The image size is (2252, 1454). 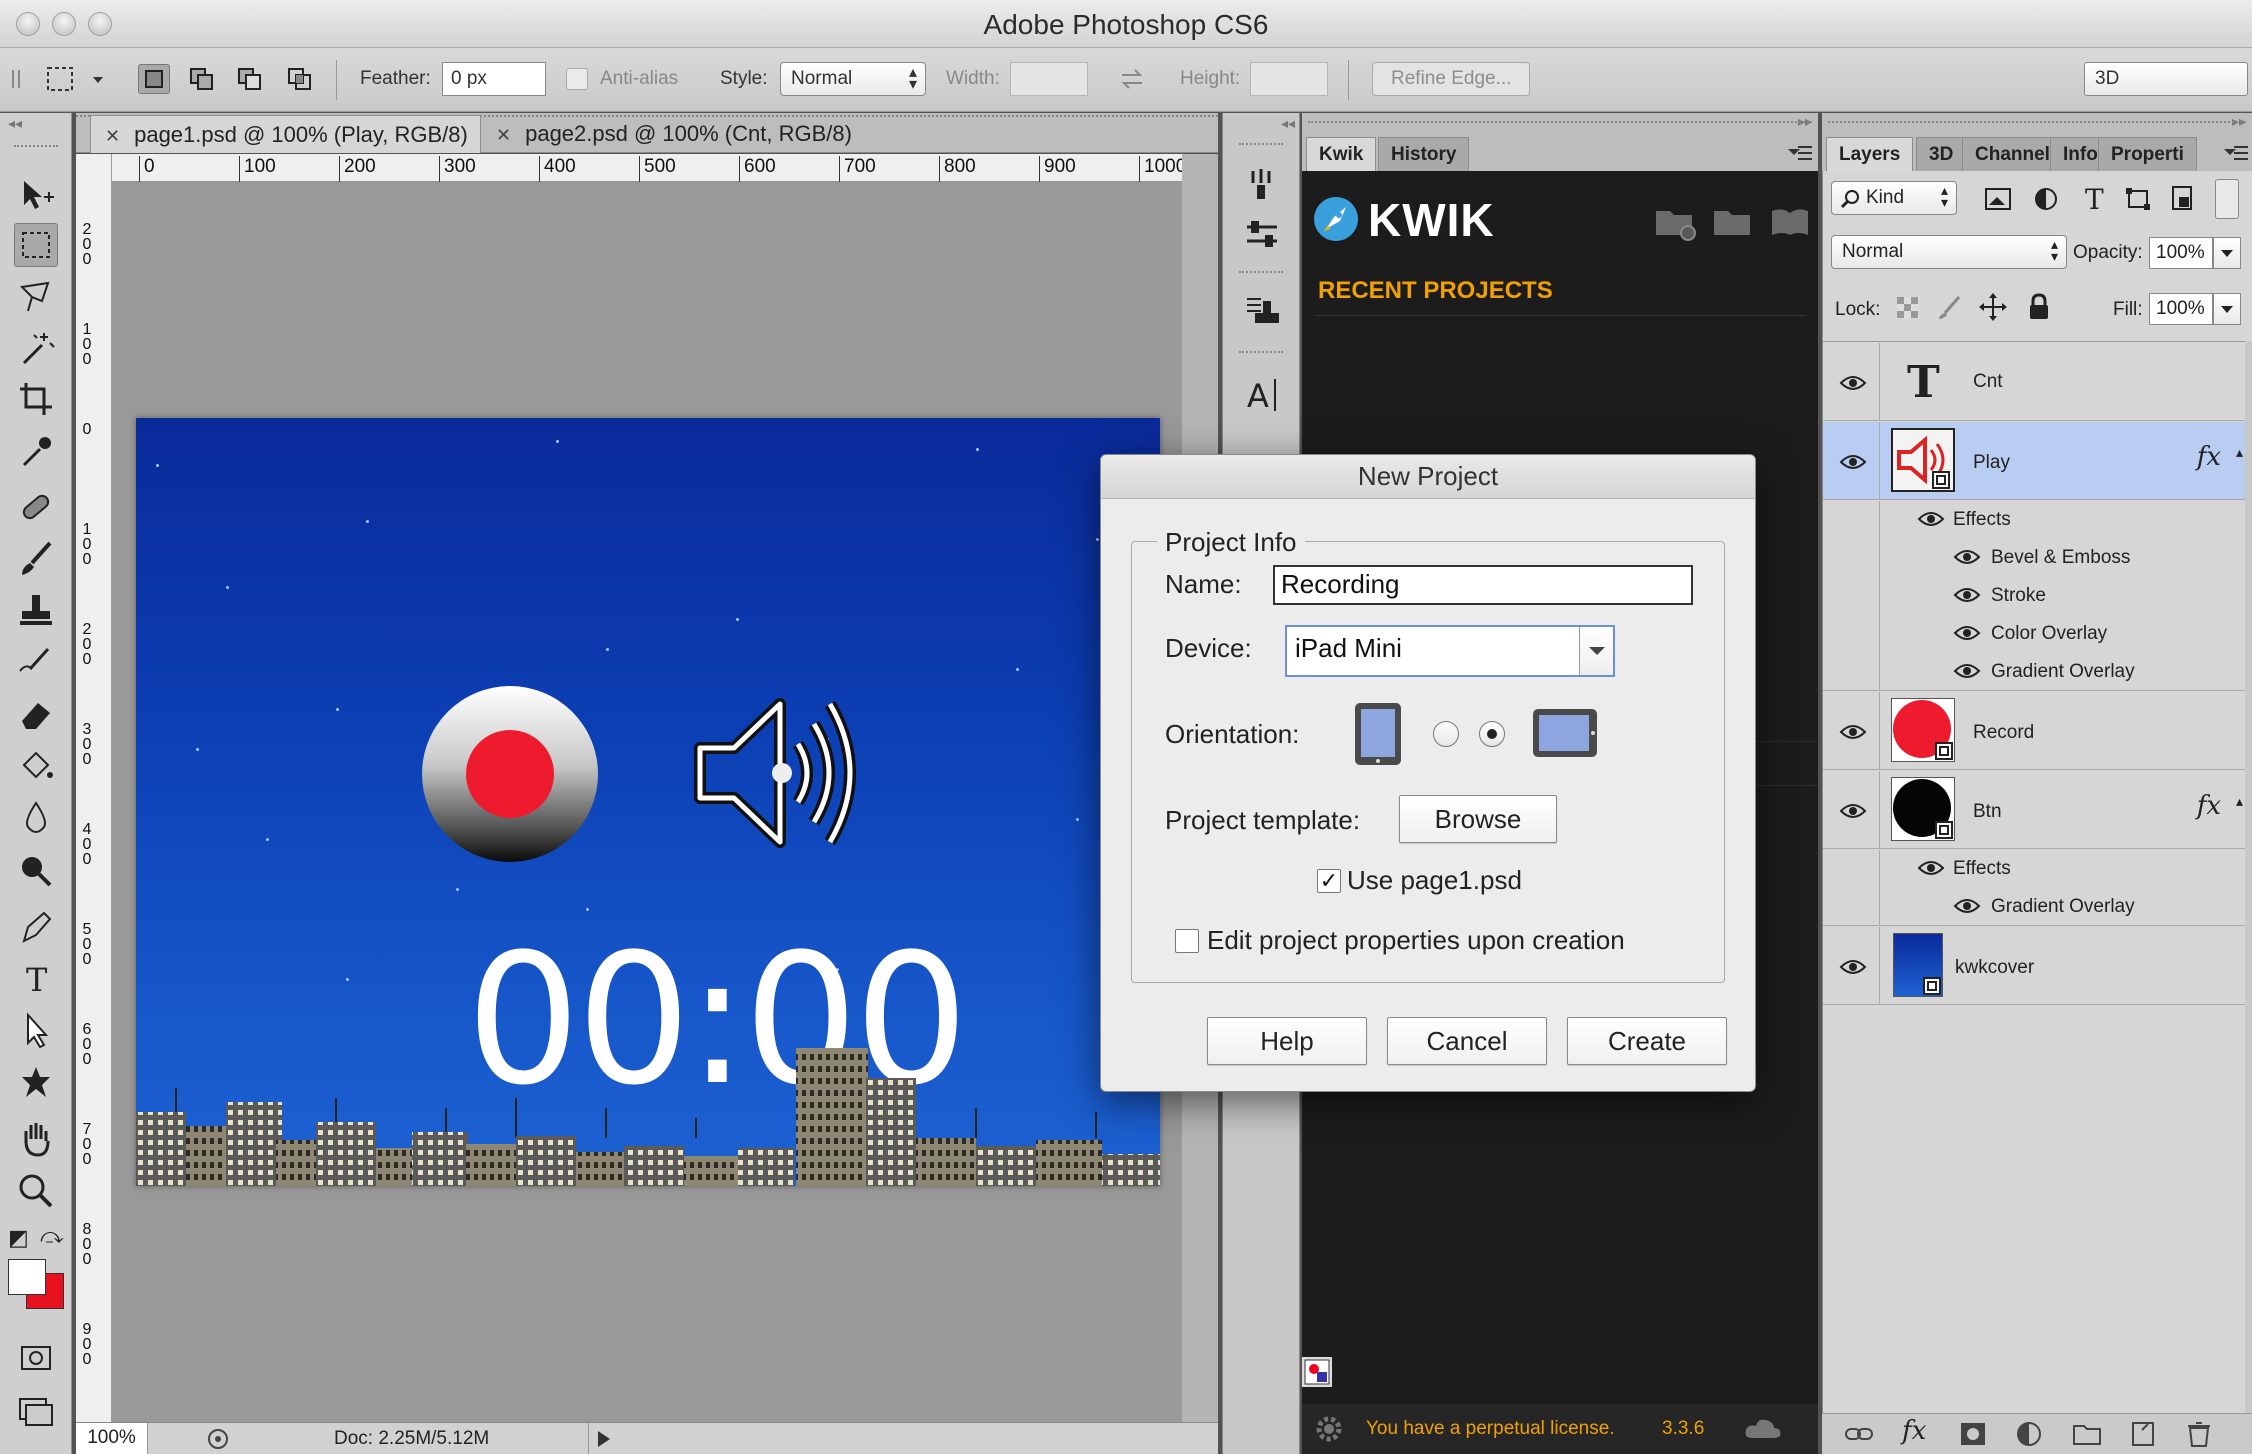 What do you see at coordinates (36, 559) in the screenshot?
I see `brush-tool-icon` at bounding box center [36, 559].